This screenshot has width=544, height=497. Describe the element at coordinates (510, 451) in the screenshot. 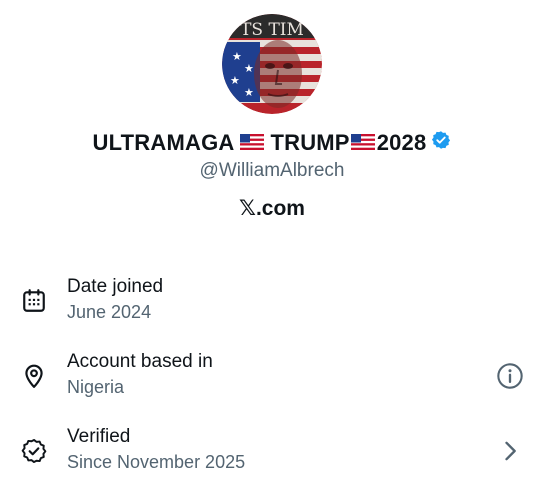

I see `chevron-right-icon` at that location.